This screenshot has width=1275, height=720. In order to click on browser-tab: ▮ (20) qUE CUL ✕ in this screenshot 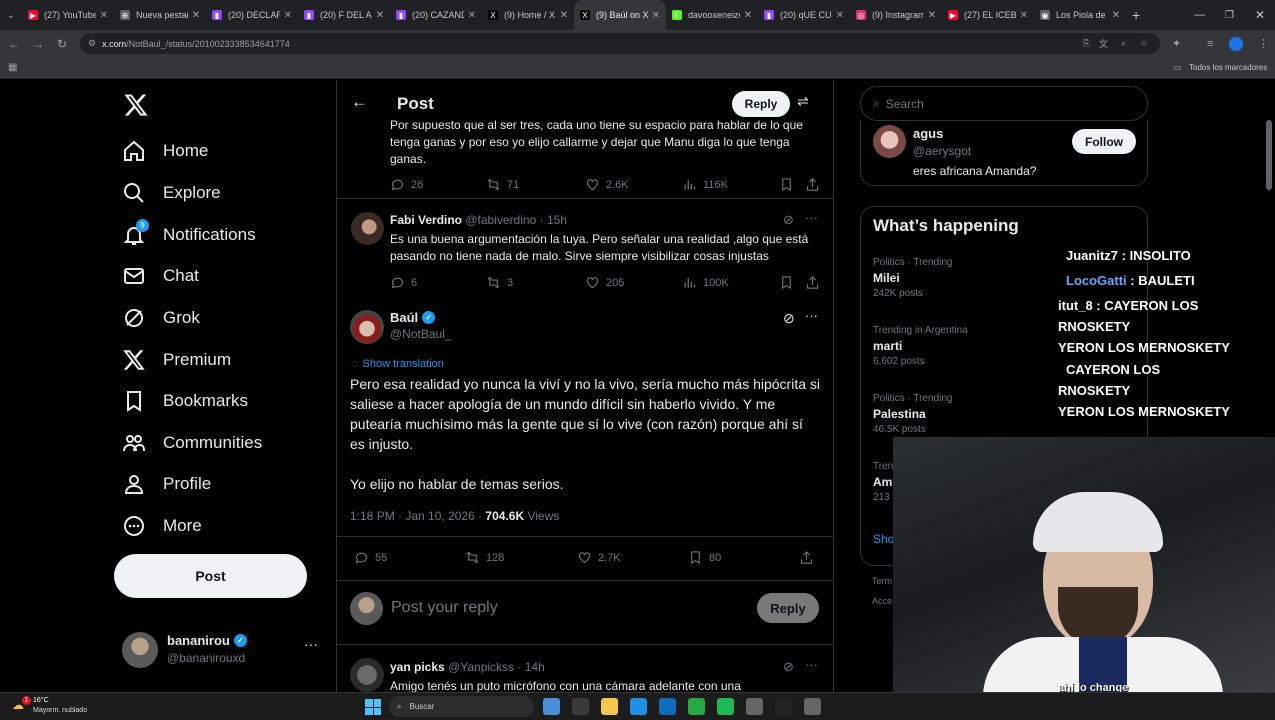, I will do `click(804, 15)`.